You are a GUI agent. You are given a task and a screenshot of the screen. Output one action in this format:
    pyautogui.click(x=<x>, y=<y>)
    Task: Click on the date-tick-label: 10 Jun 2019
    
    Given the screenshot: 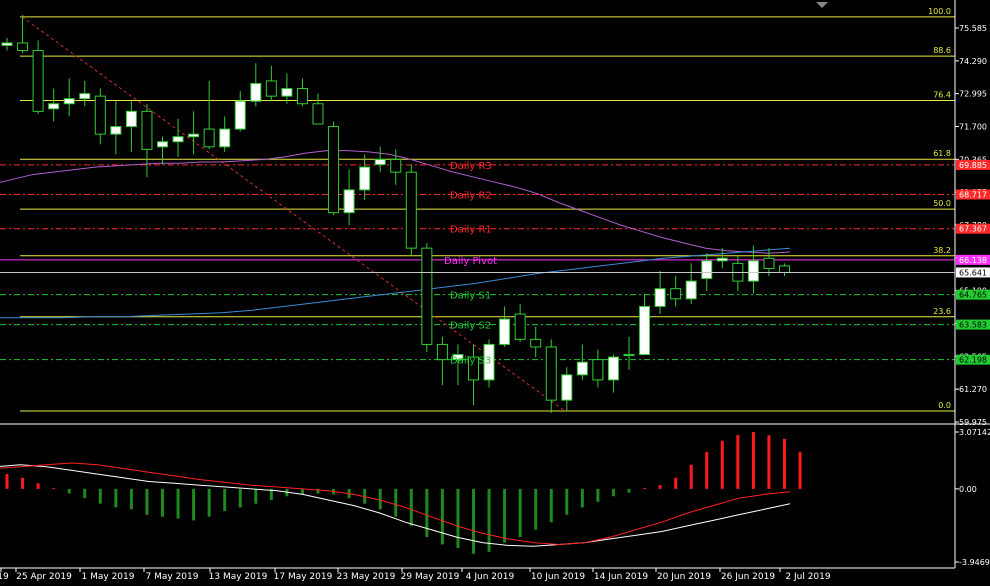 What is the action you would take?
    pyautogui.click(x=558, y=577)
    